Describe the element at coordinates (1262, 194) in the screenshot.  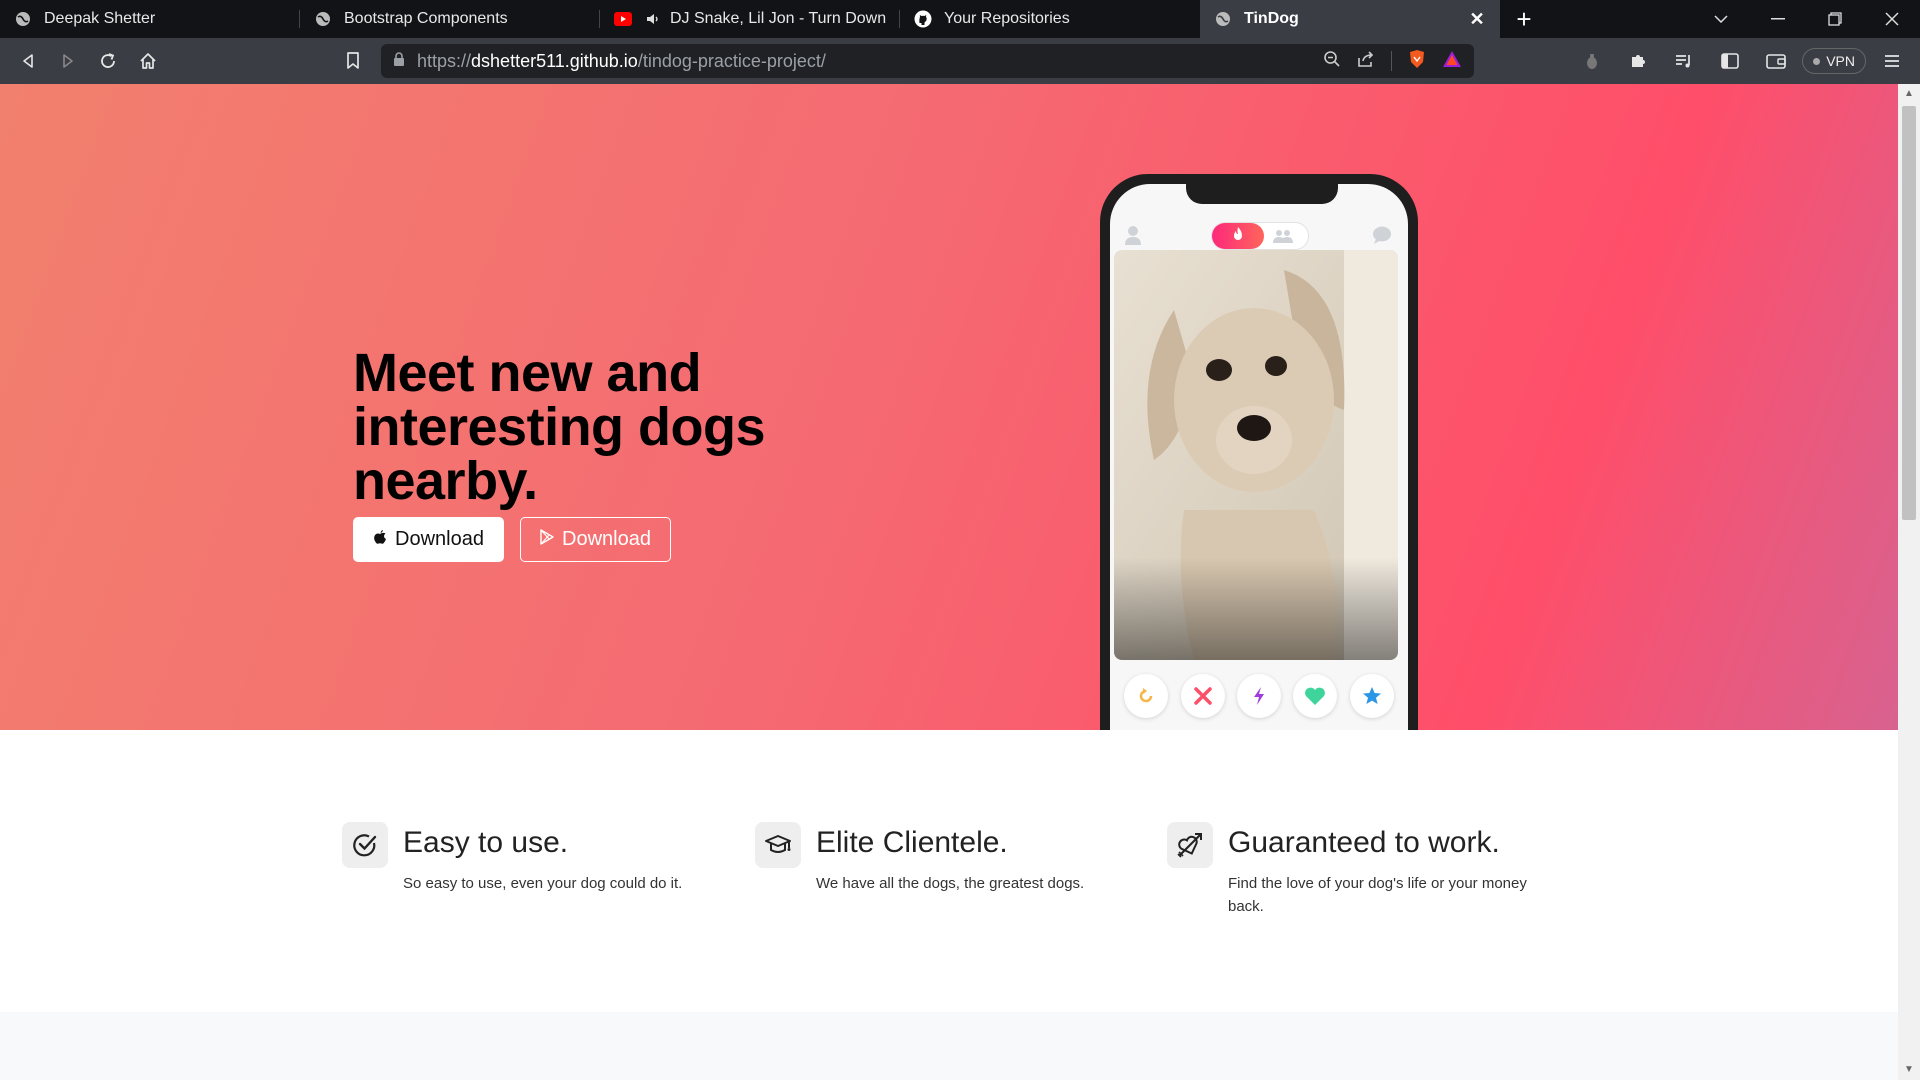
I see `phone-notch` at that location.